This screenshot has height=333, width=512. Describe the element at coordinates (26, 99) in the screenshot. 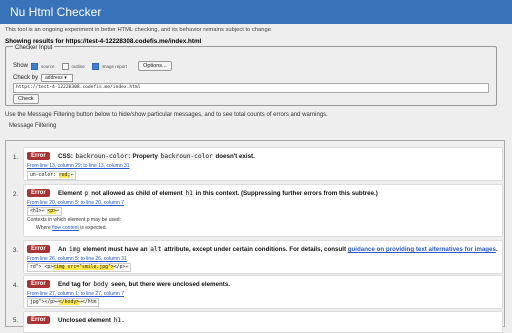

I see `check-button: Check` at that location.